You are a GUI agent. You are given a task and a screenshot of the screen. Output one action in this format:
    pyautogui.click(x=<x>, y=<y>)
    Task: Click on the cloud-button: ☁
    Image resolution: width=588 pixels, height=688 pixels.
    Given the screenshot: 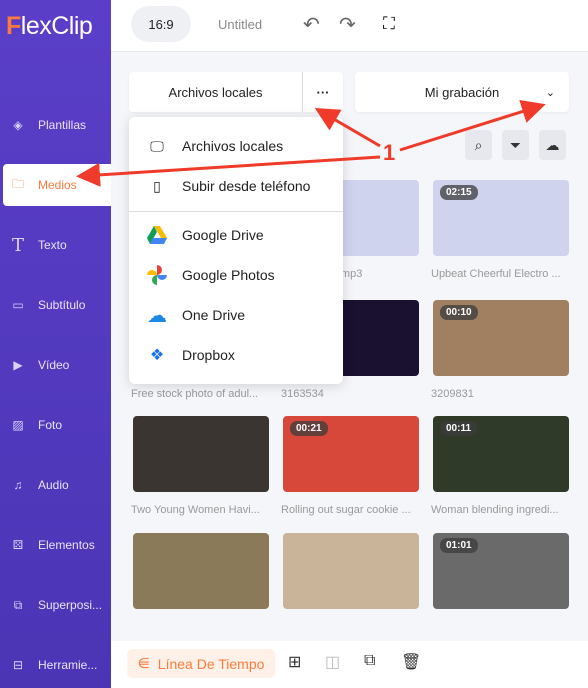 What is the action you would take?
    pyautogui.click(x=552, y=145)
    